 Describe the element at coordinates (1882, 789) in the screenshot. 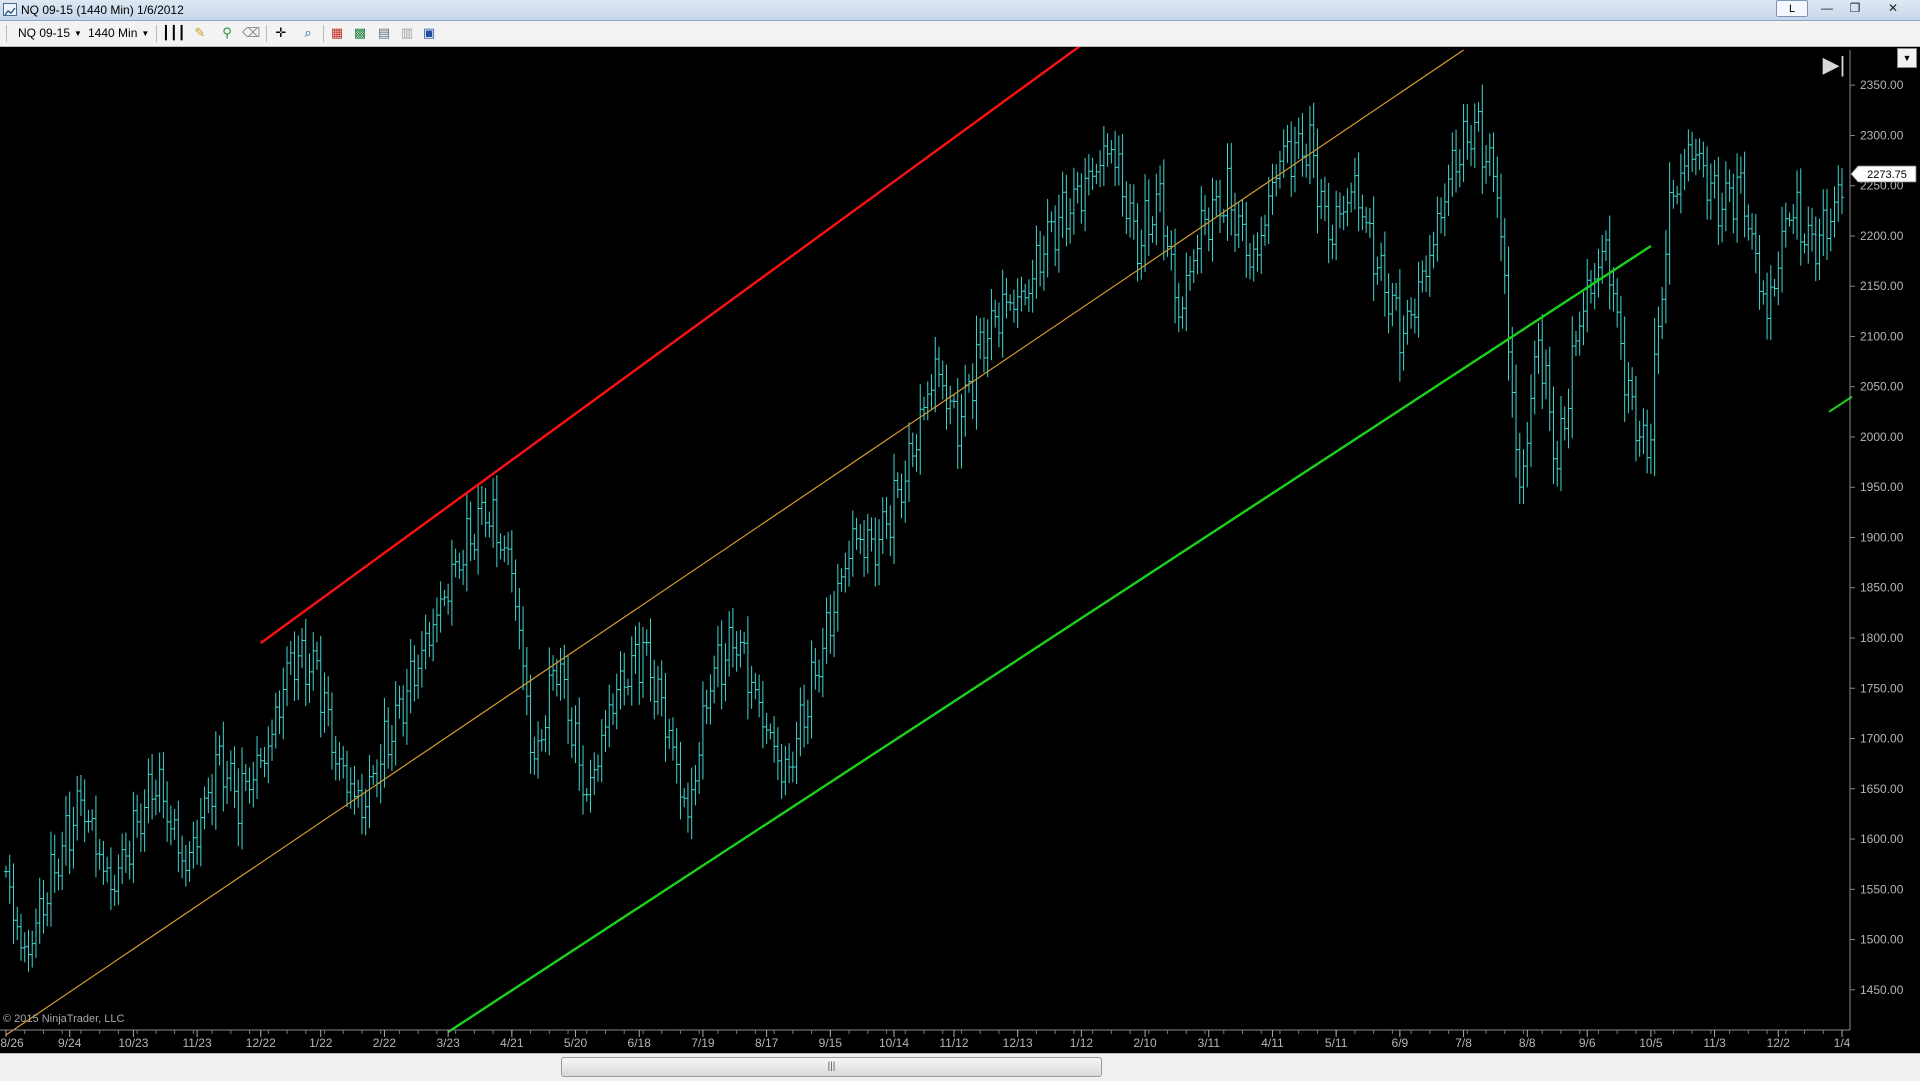

I see `price-tick-label: 1650.00` at that location.